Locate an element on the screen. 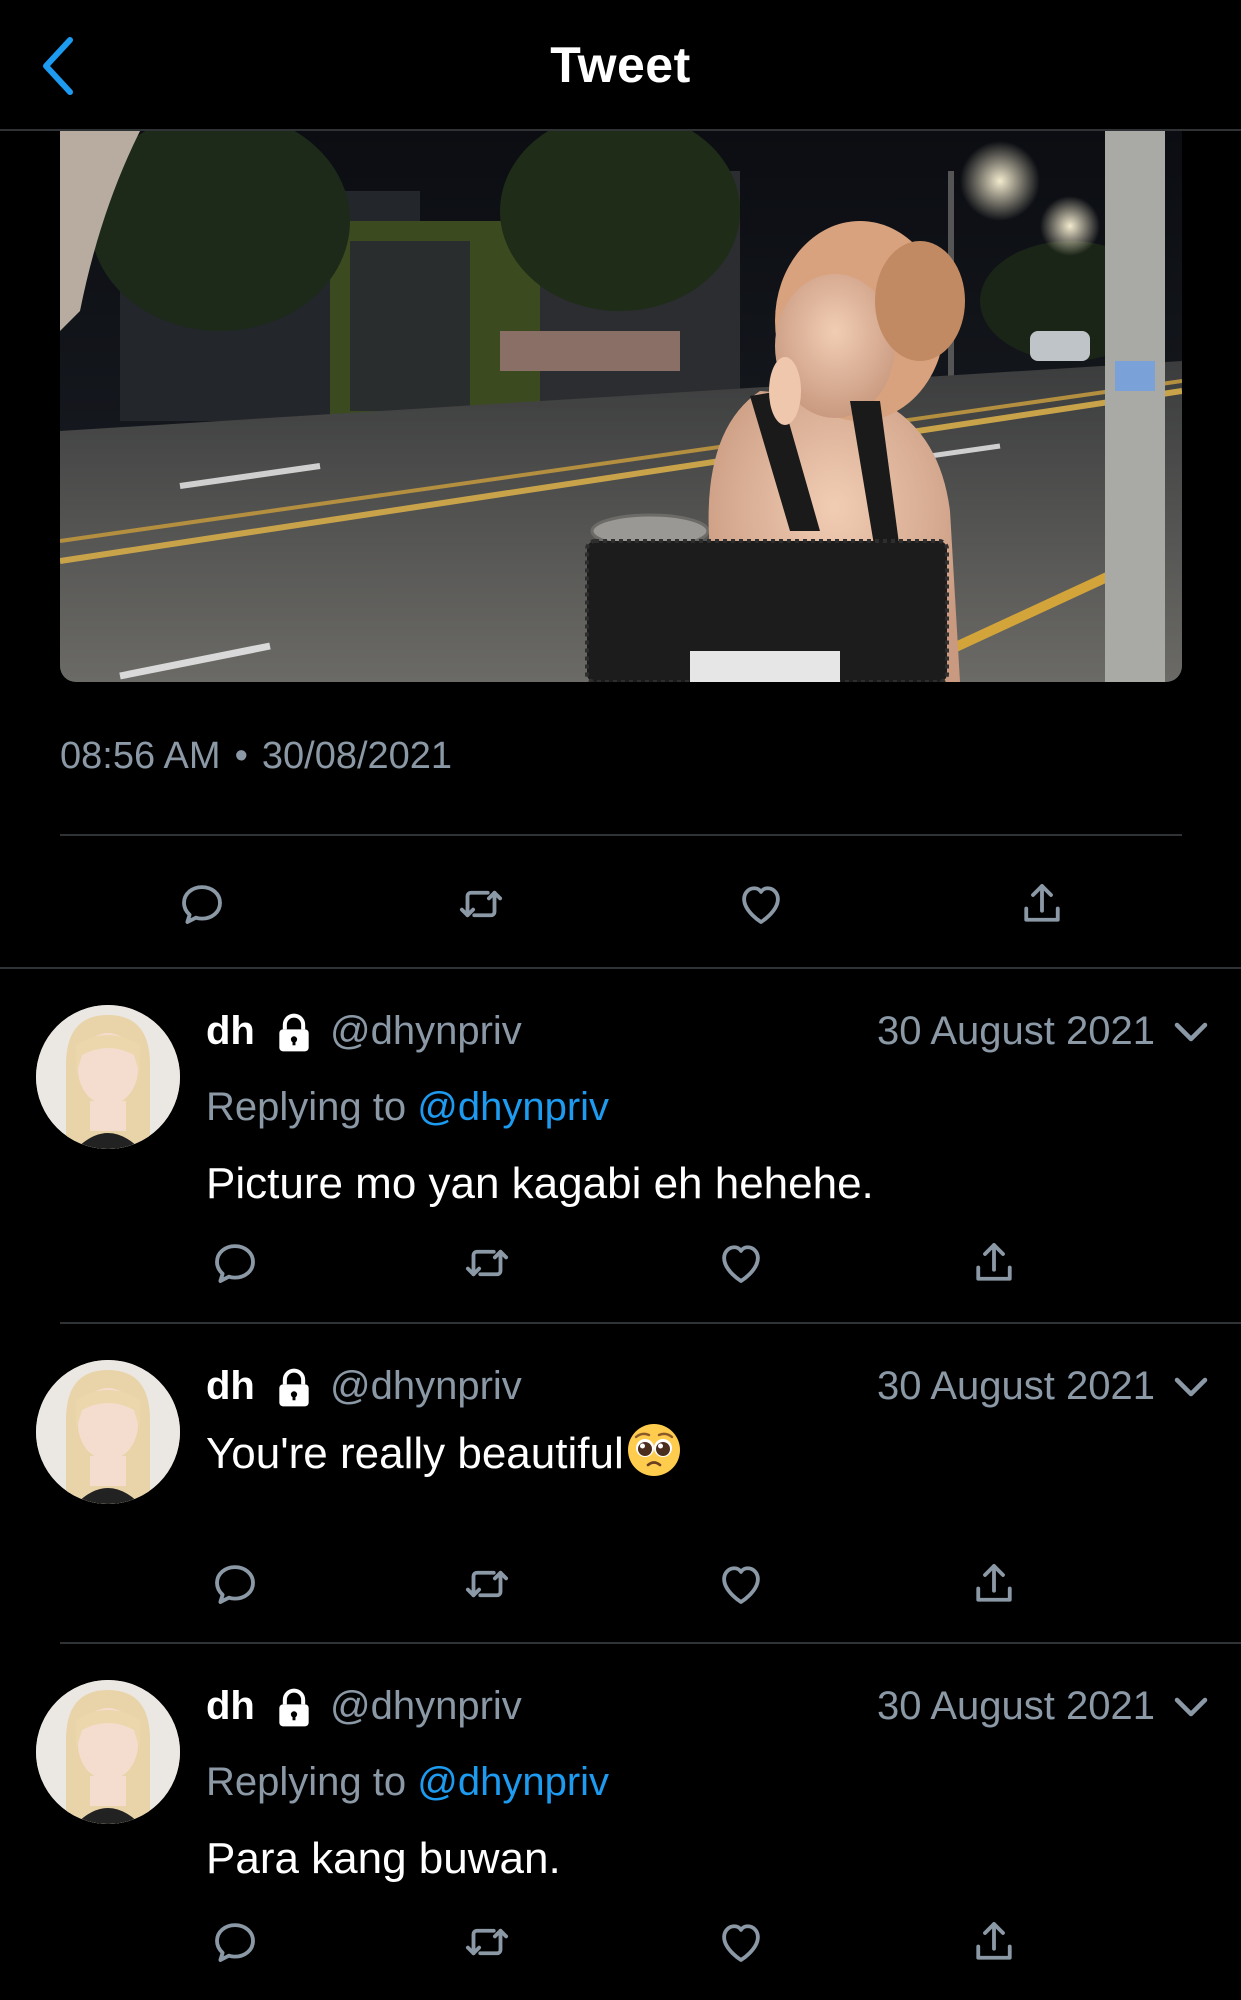 Image resolution: width=1241 pixels, height=2000 pixels. reply-text: You're really beautiful is located at coordinates (415, 1453).